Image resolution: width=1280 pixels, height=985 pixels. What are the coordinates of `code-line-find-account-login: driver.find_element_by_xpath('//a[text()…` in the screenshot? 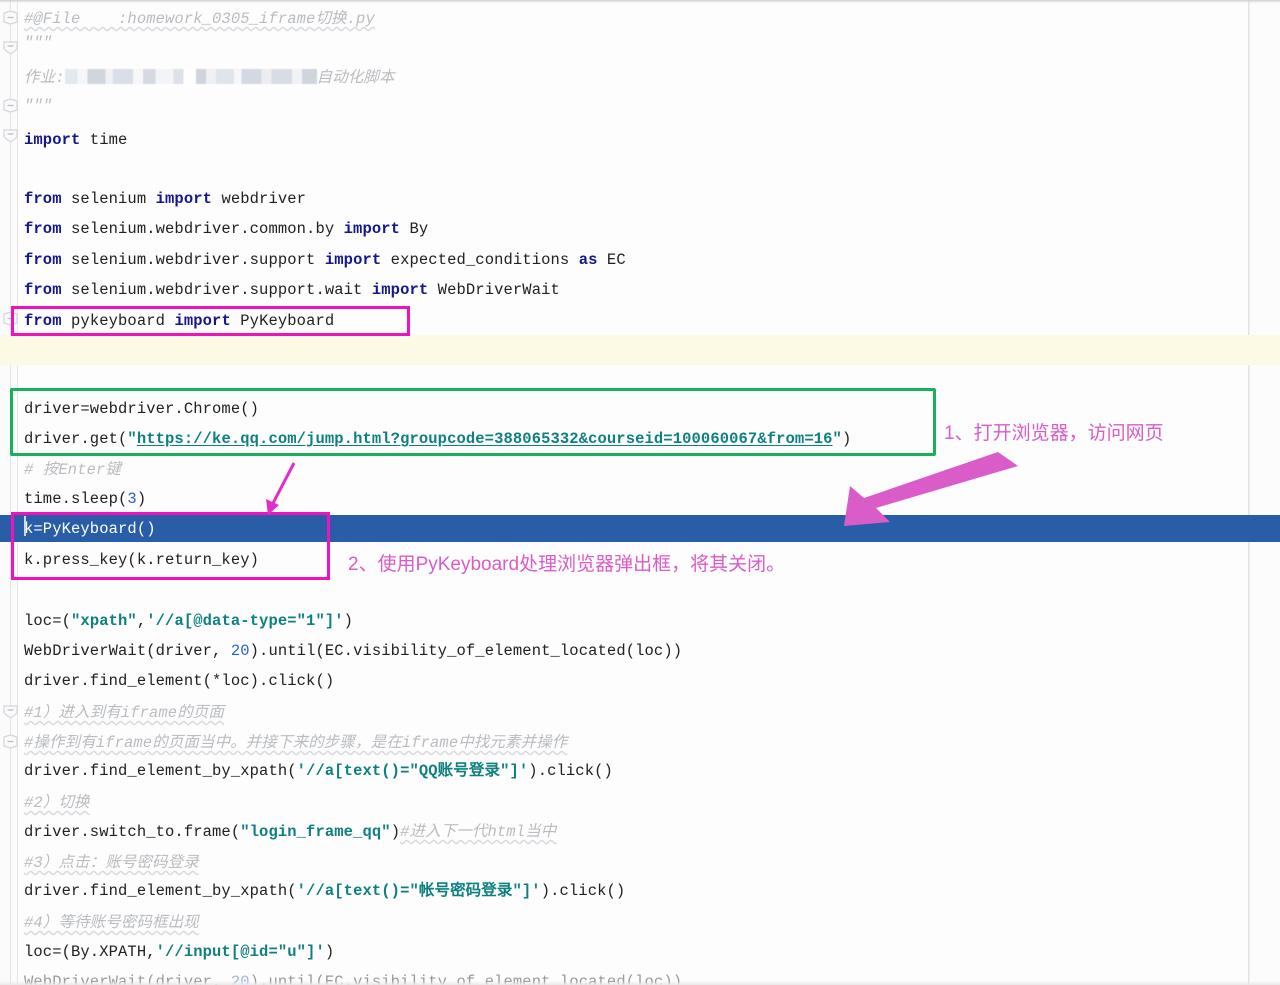 It's located at (324, 891).